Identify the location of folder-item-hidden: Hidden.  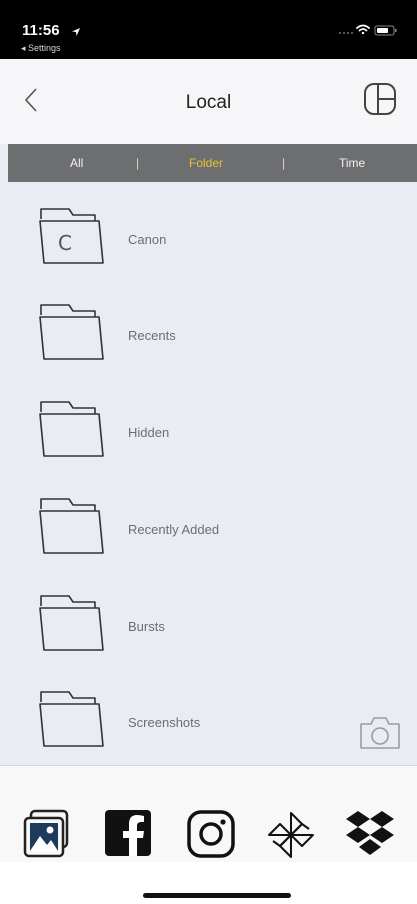
(208, 423).